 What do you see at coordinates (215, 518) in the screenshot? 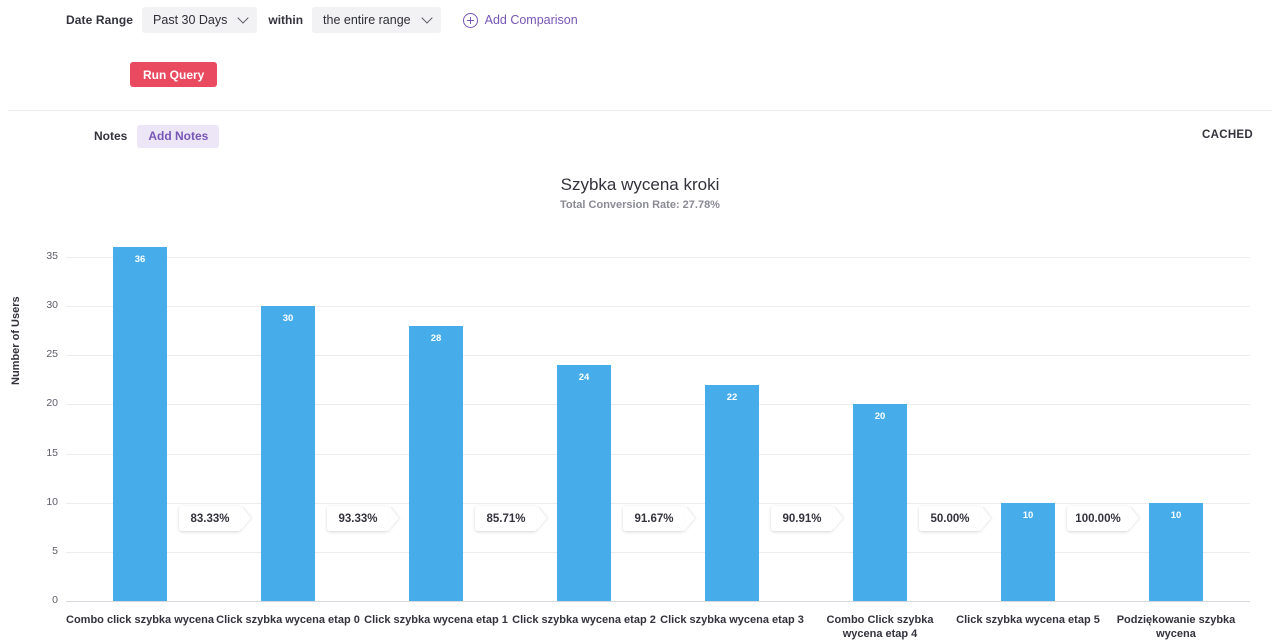
I see `step-conversion-badge: 83.33%` at bounding box center [215, 518].